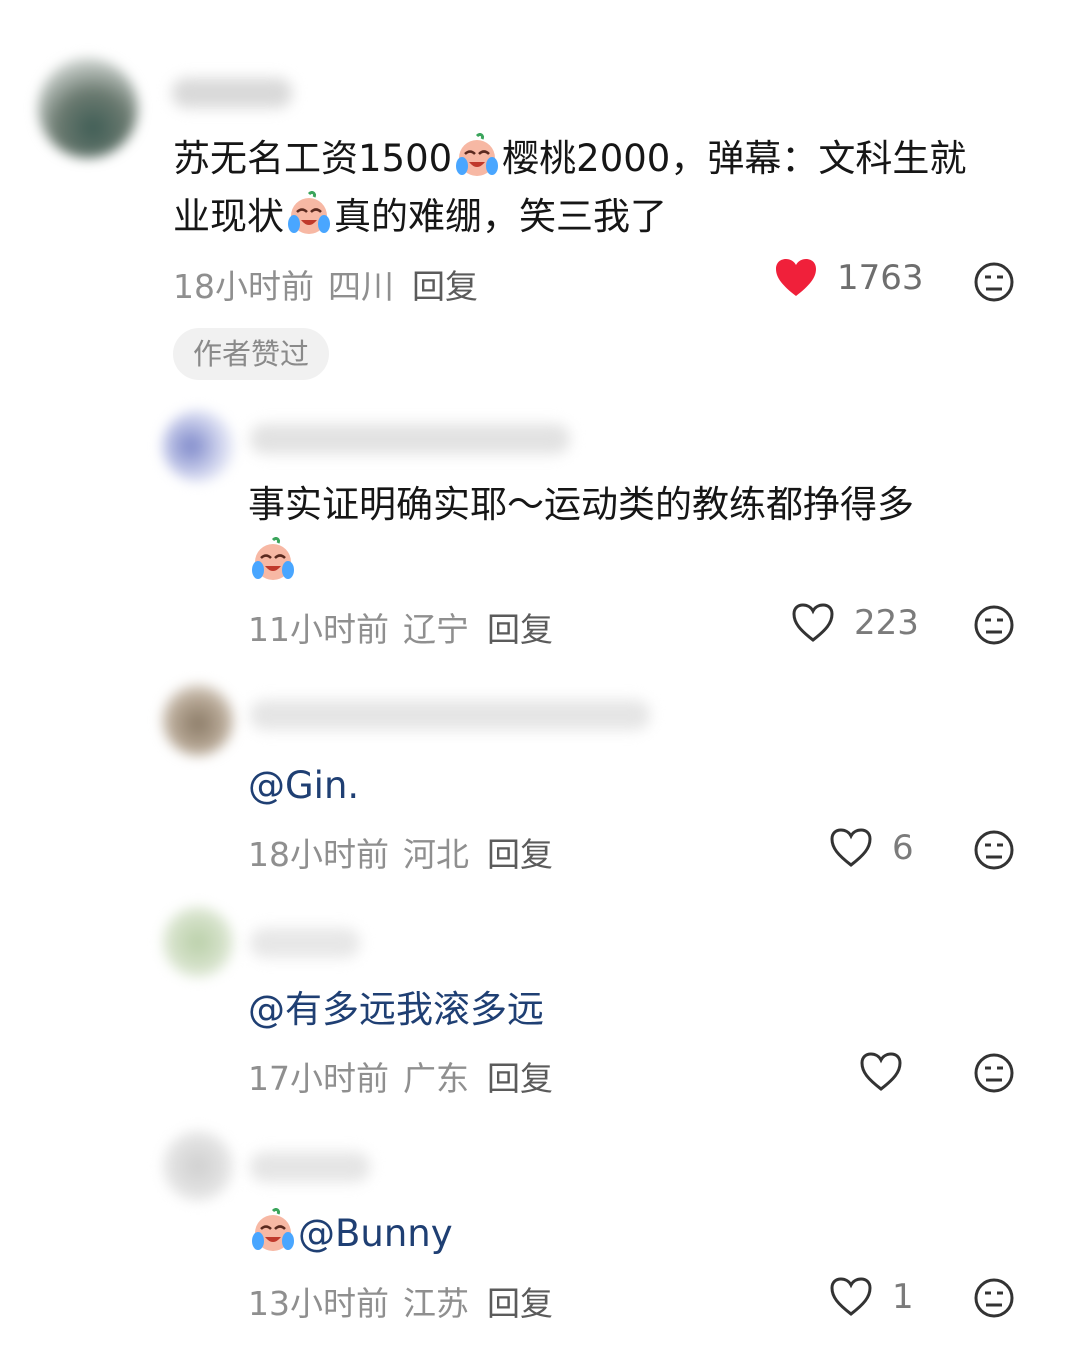  I want to click on comment-time: 11小时前, so click(318, 629).